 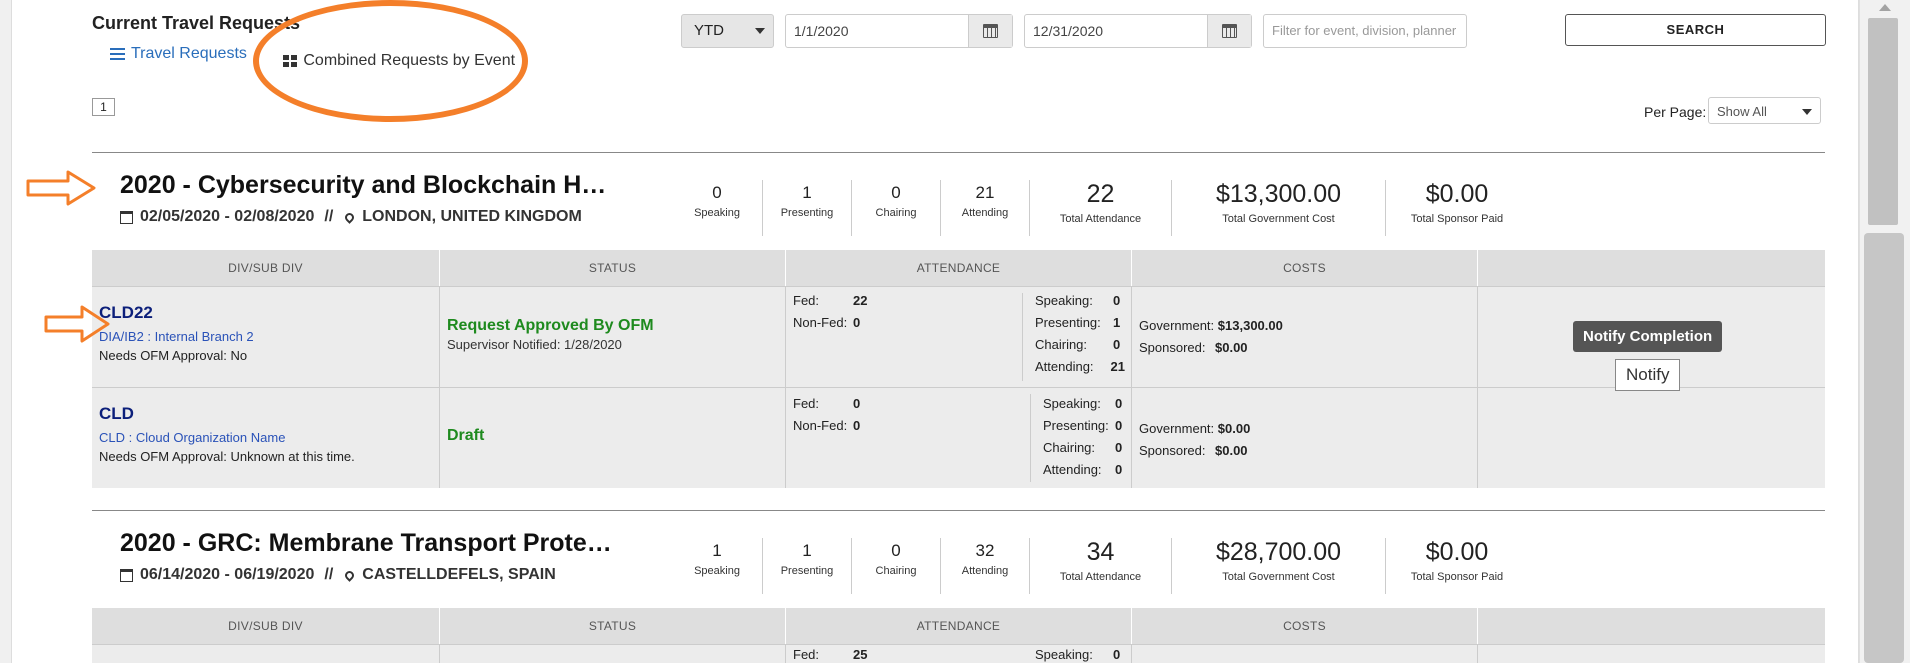 What do you see at coordinates (1064, 300) in the screenshot?
I see `speaking-label: Speaking:` at bounding box center [1064, 300].